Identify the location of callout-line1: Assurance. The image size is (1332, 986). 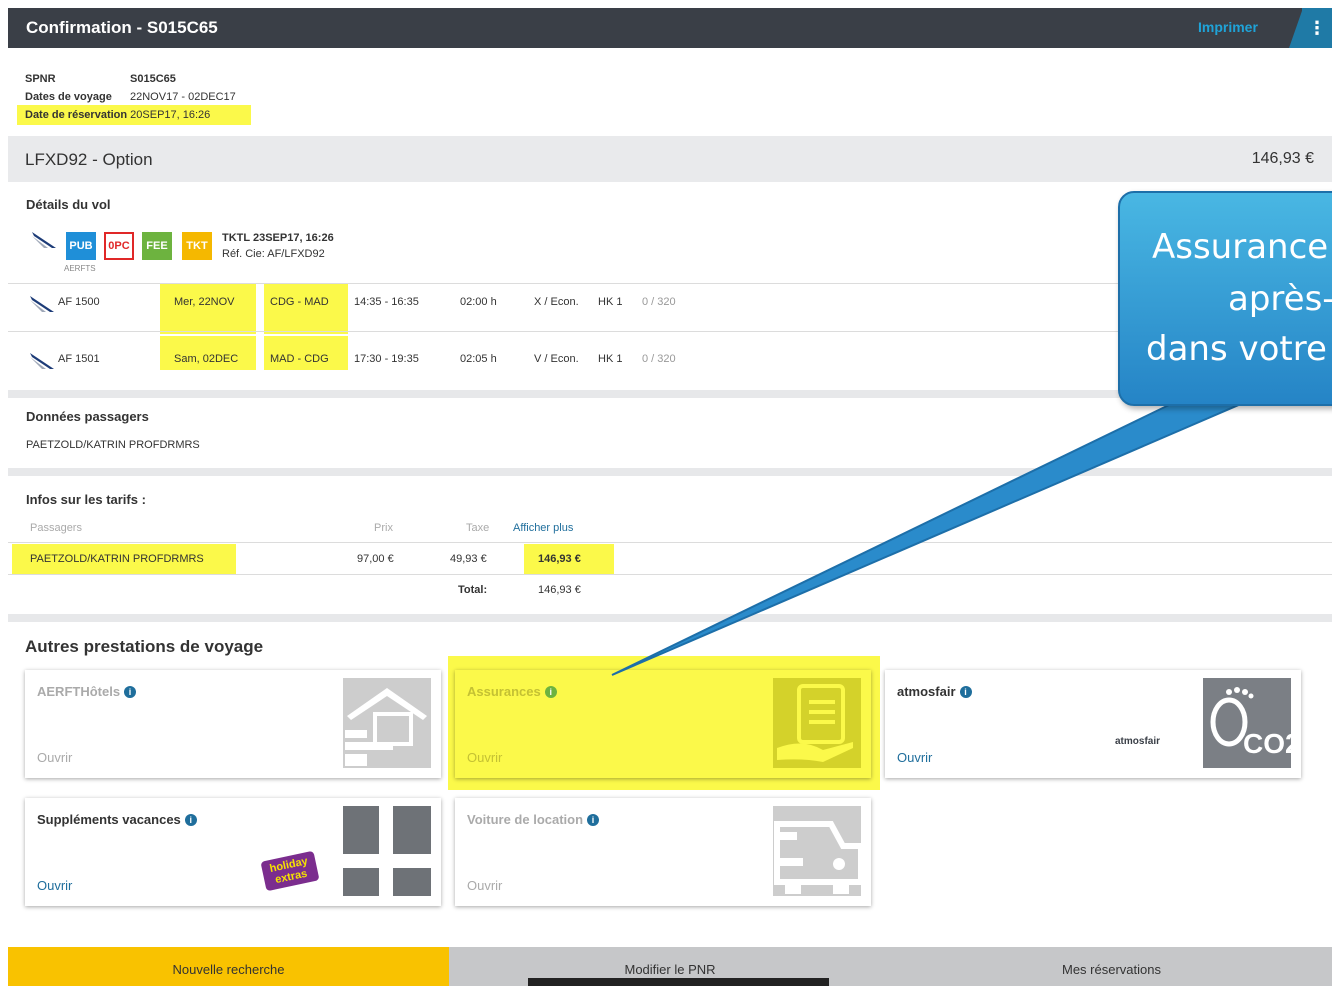
(1240, 247).